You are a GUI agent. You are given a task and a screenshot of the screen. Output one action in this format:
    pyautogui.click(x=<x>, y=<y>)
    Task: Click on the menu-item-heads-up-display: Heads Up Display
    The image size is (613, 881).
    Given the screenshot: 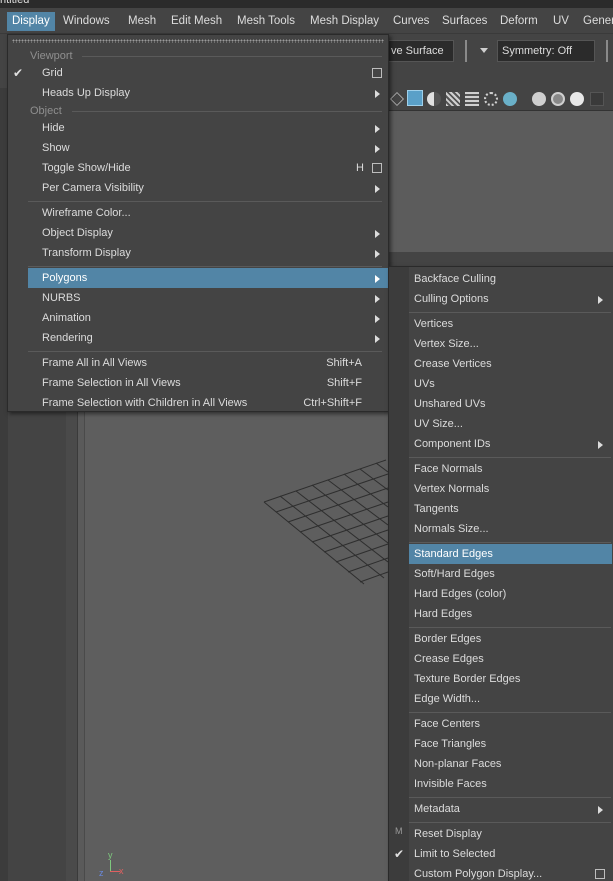 What is the action you would take?
    pyautogui.click(x=198, y=93)
    